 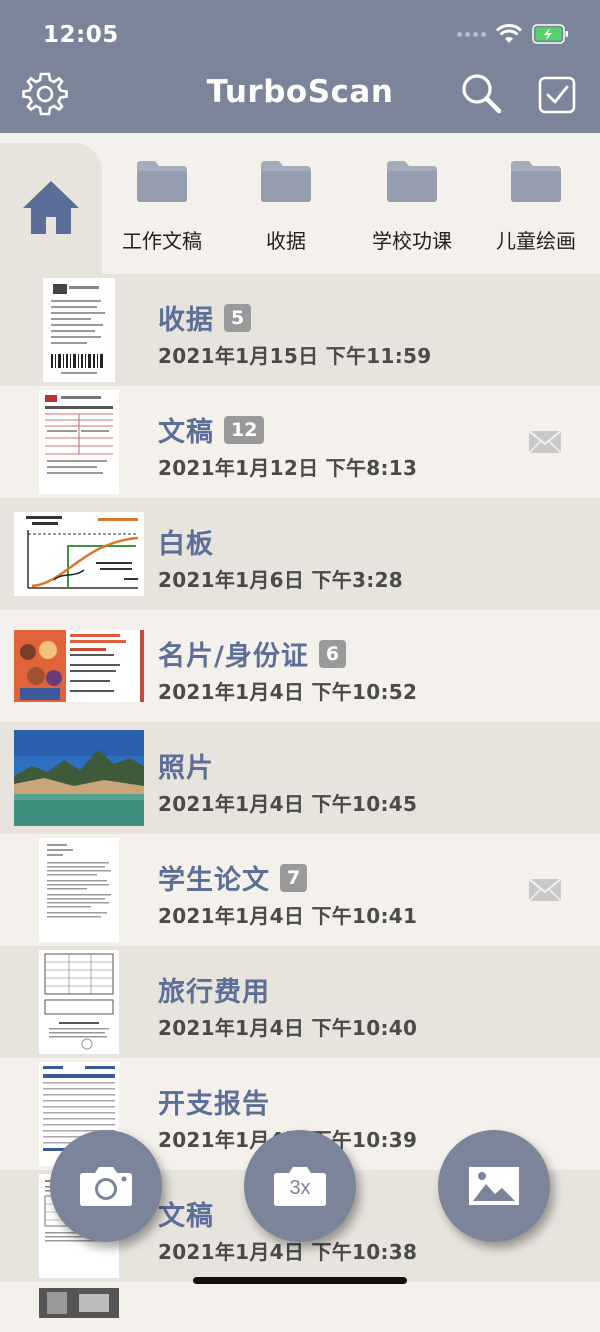 I want to click on document-name: 学生论文, so click(x=214, y=880).